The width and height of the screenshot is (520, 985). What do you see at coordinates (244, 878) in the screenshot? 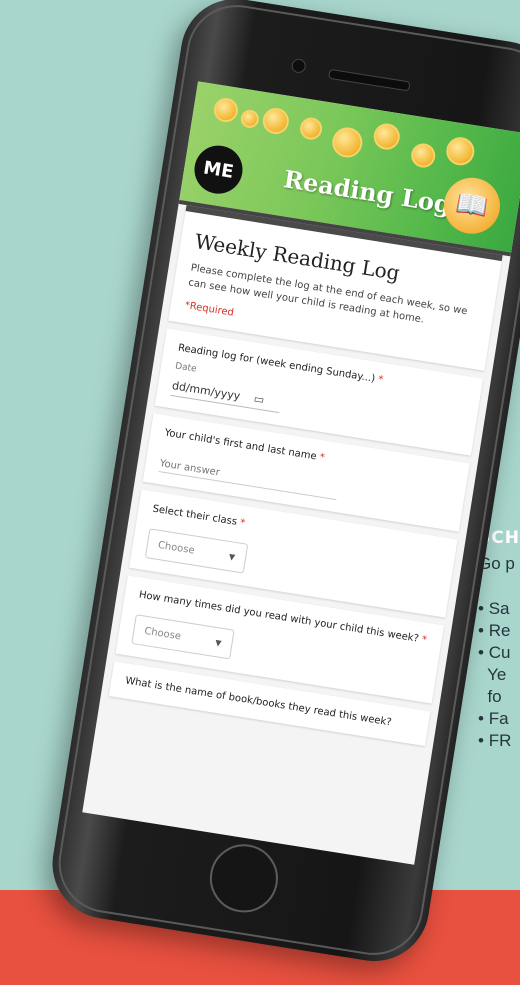
I see `home-button` at bounding box center [244, 878].